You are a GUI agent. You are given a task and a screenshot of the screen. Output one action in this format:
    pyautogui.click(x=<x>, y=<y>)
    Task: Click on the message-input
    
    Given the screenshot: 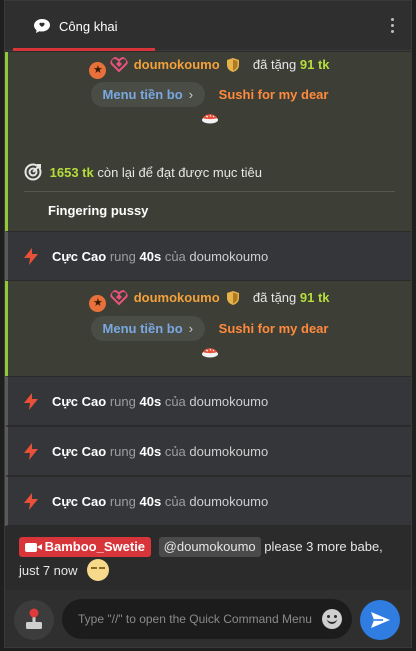 What is the action you would take?
    pyautogui.click(x=195, y=619)
    